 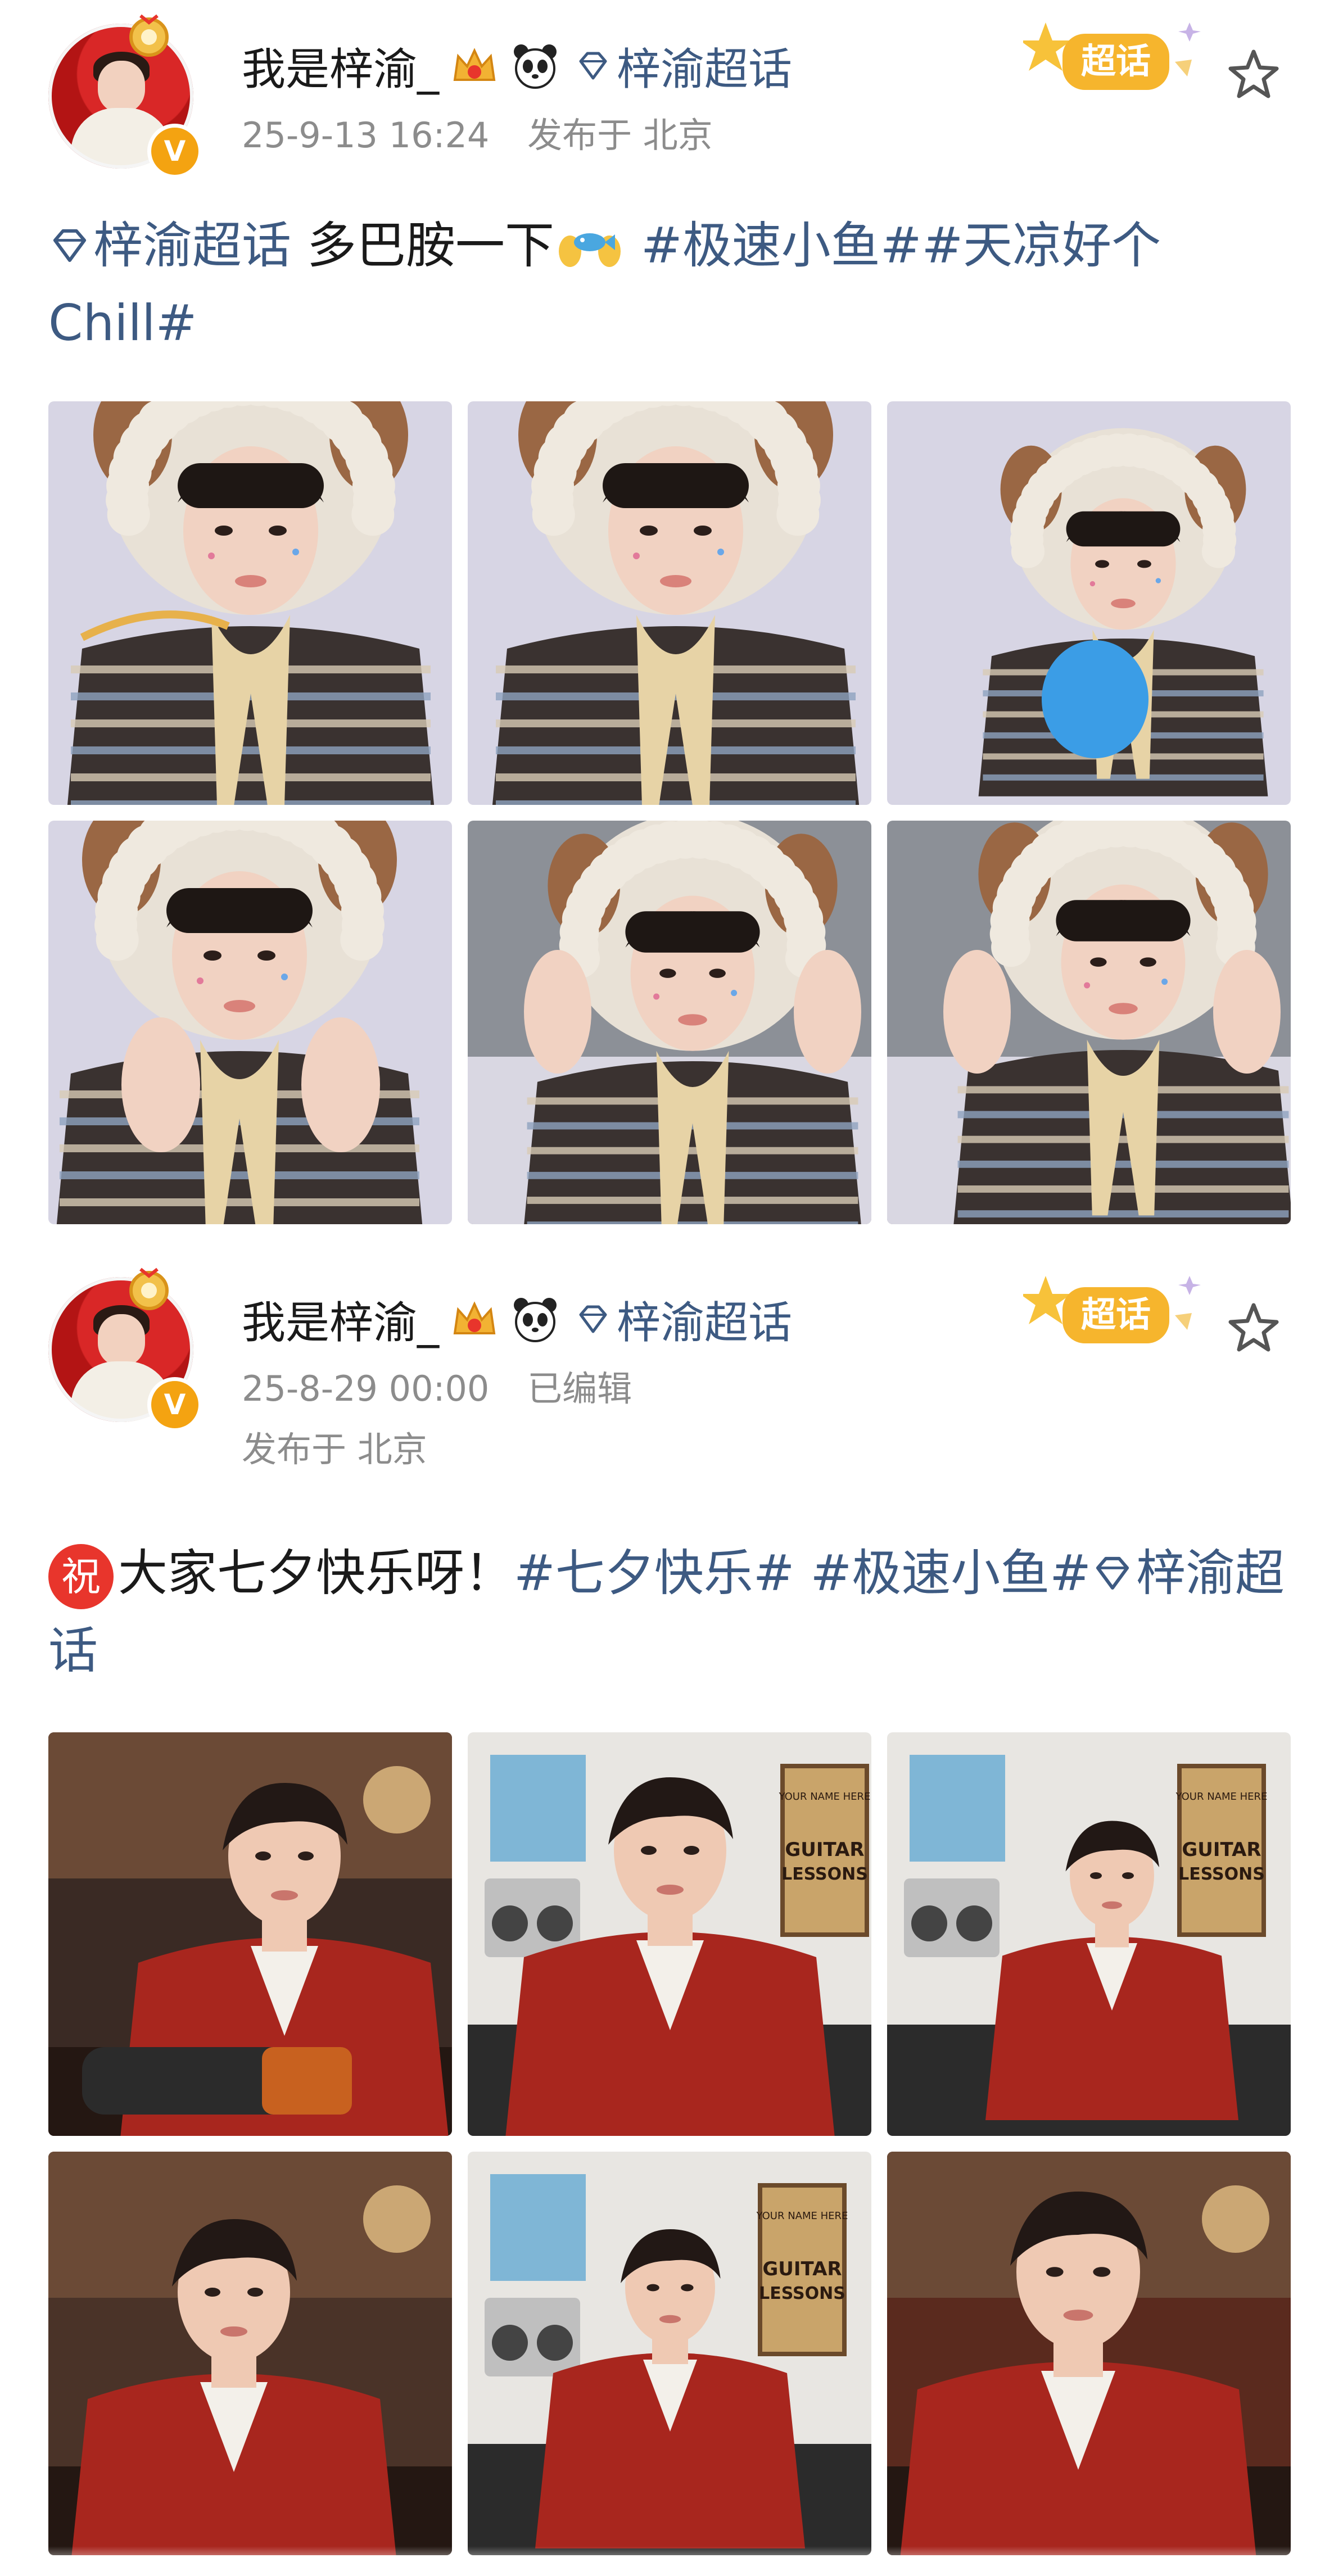 What do you see at coordinates (81, 1577) in the screenshot?
I see `zhu-emoji-icon: 祝` at bounding box center [81, 1577].